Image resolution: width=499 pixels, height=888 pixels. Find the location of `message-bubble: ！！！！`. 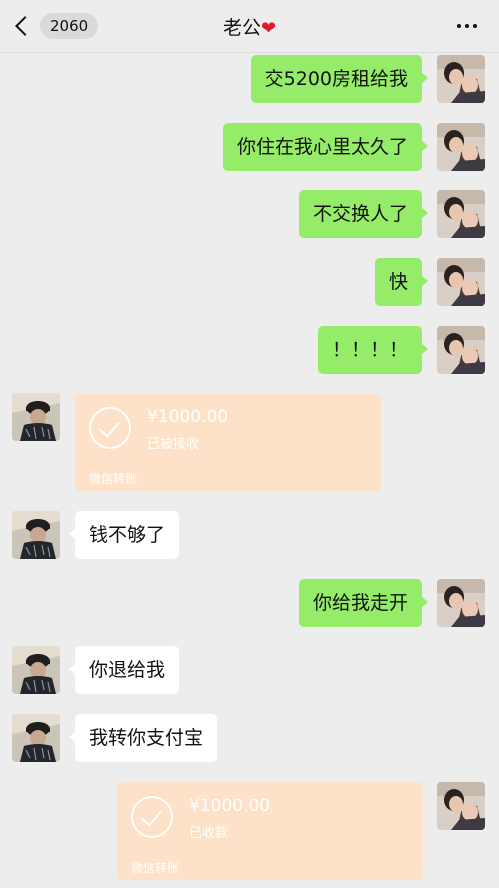

message-bubble: ！！！！ is located at coordinates (373, 350).